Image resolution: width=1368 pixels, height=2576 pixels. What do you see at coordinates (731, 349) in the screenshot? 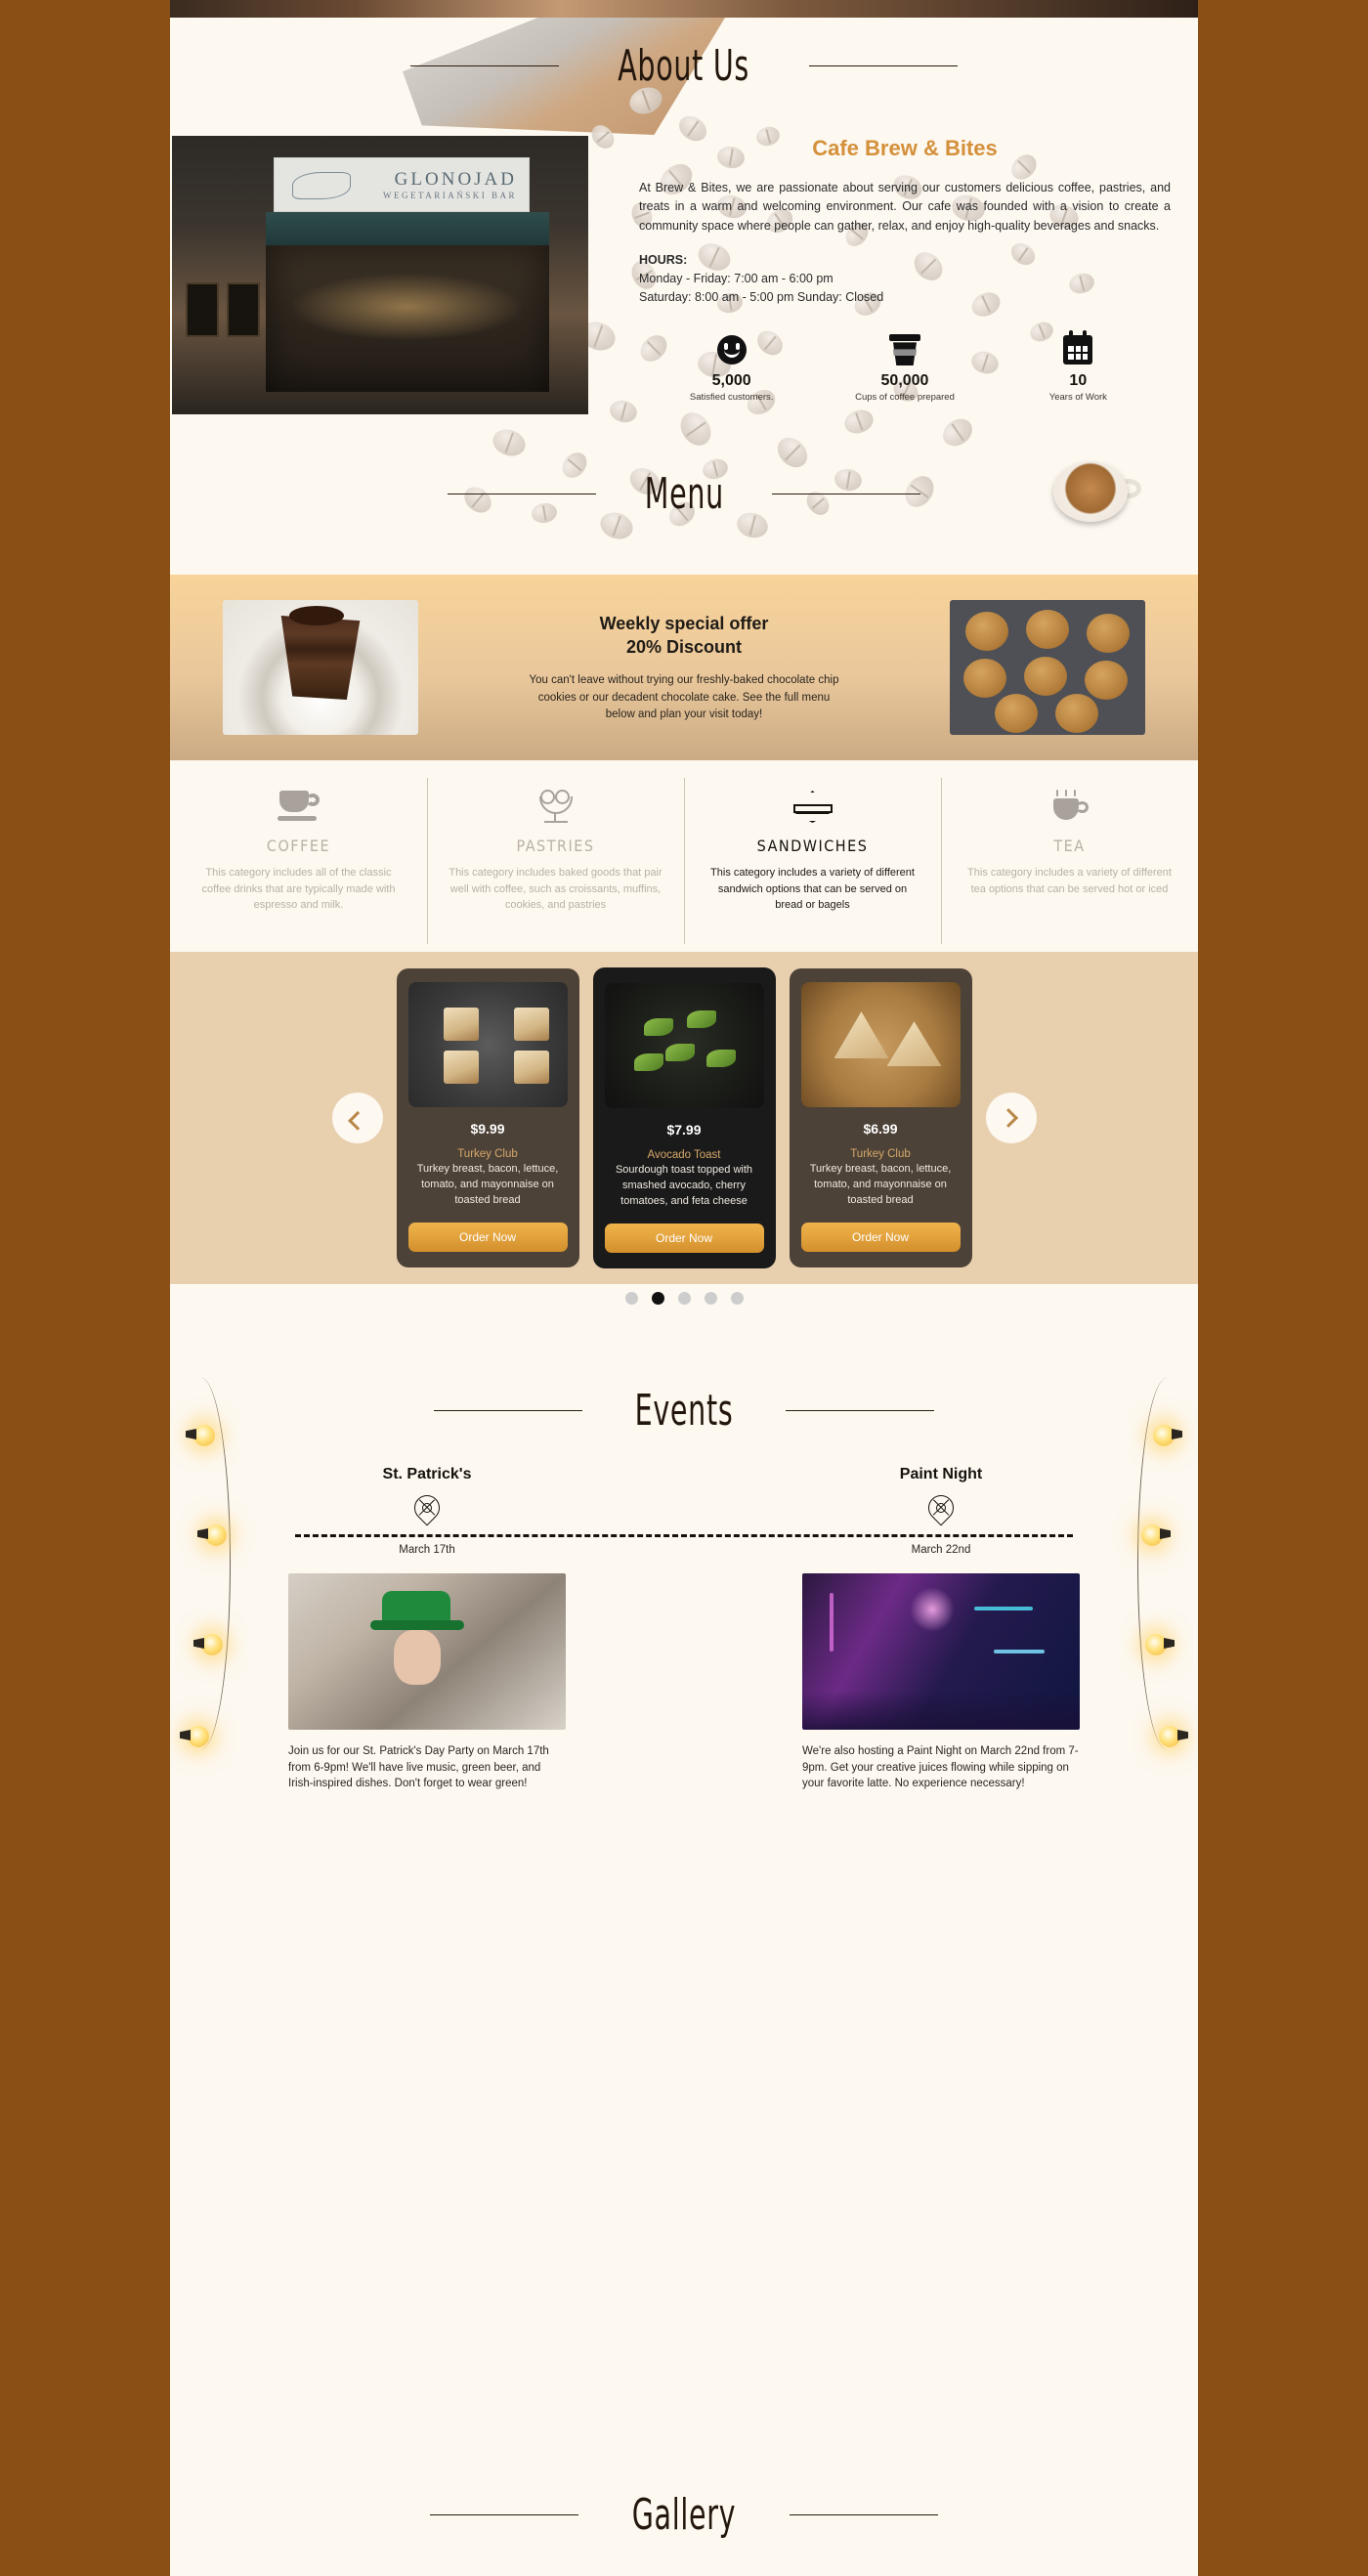
I see `smiley-icon` at bounding box center [731, 349].